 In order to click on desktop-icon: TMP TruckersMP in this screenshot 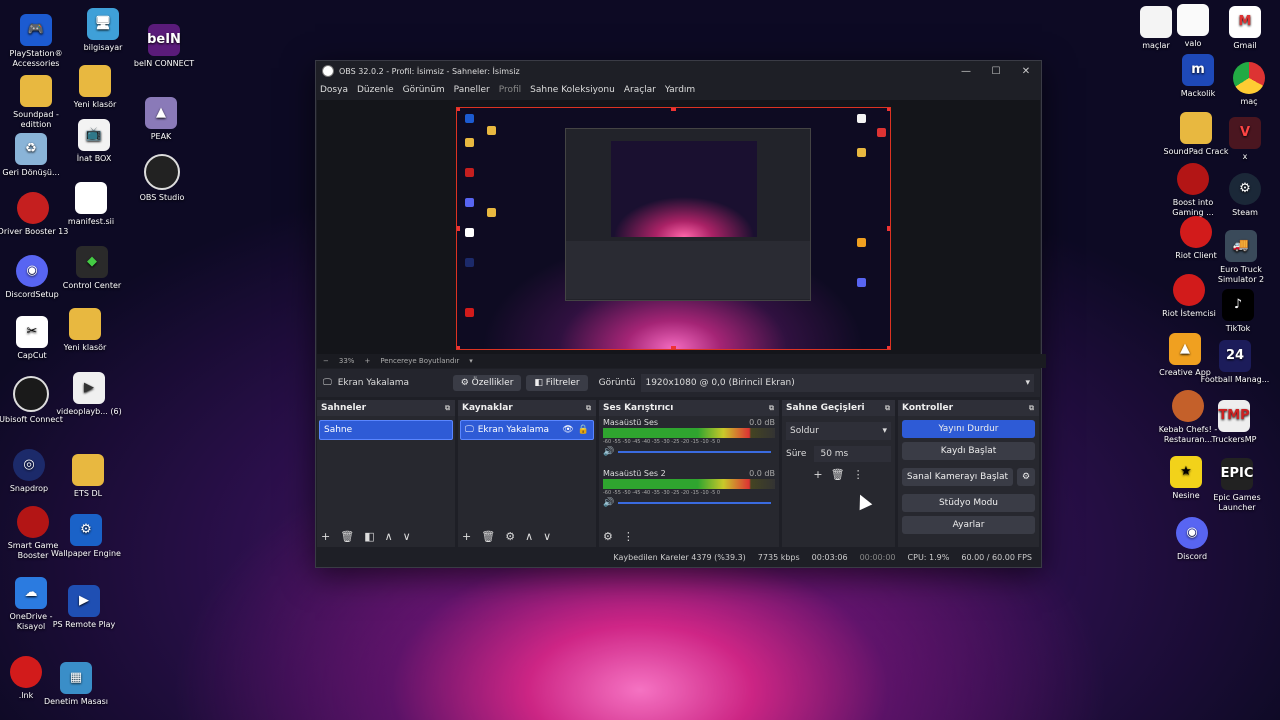, I will do `click(1234, 422)`.